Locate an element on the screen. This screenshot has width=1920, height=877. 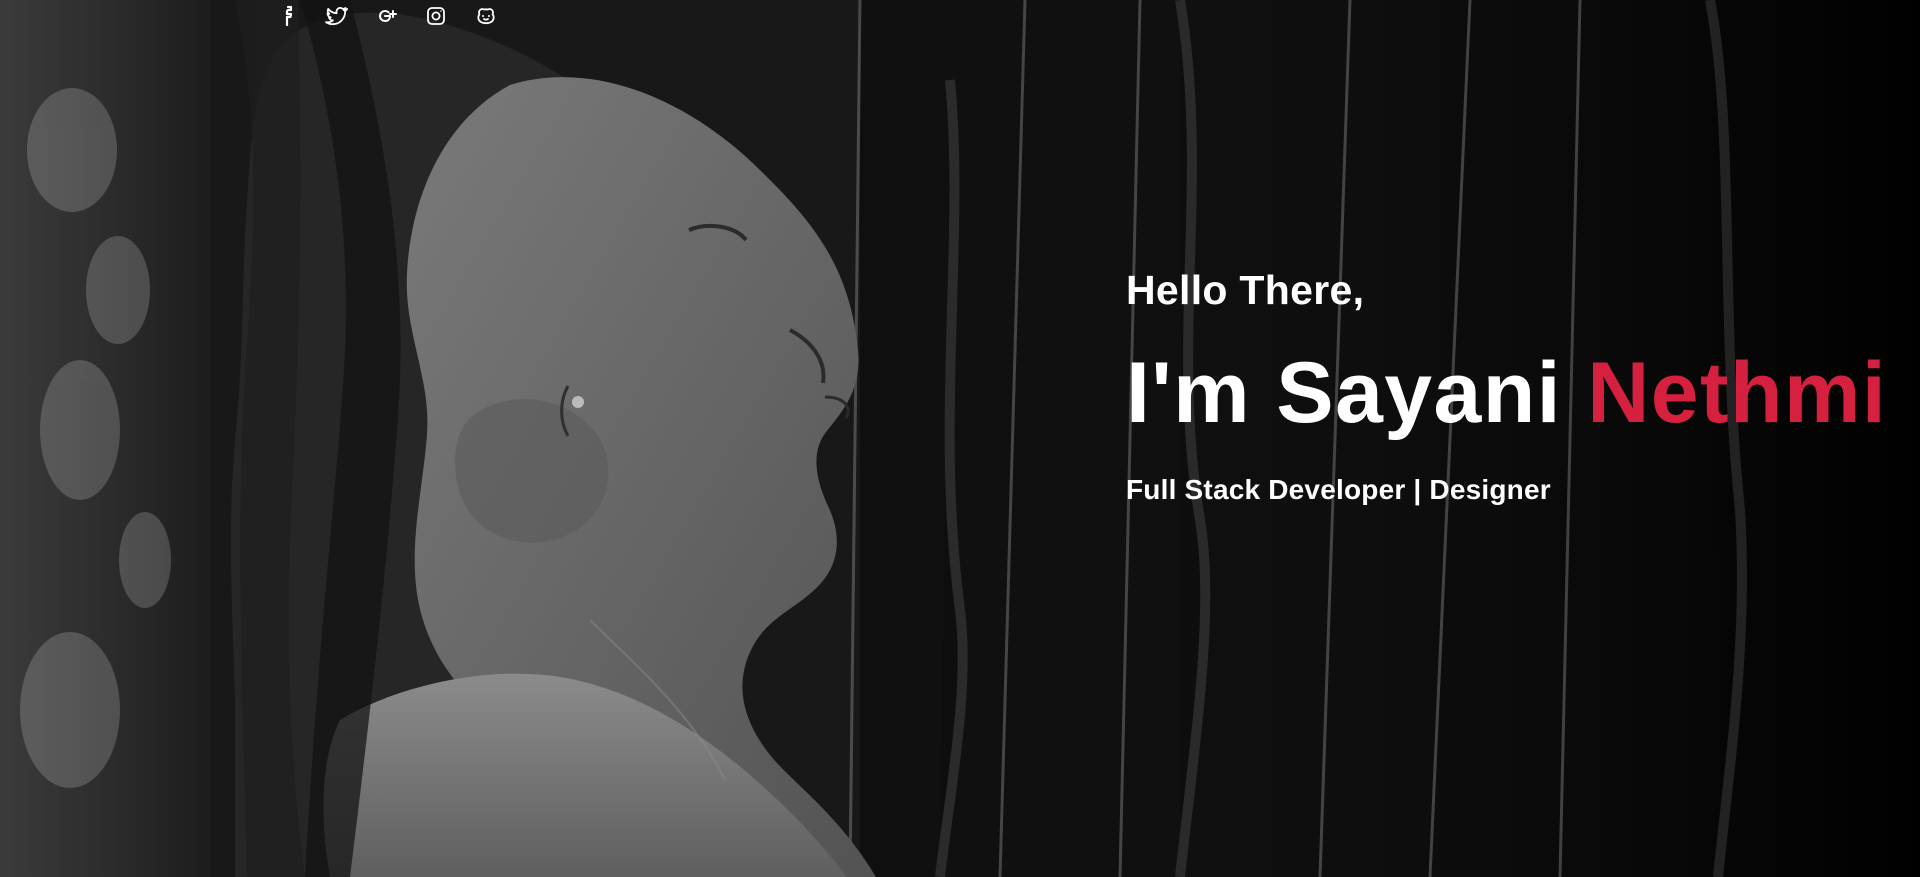
social-links is located at coordinates (386, 16).